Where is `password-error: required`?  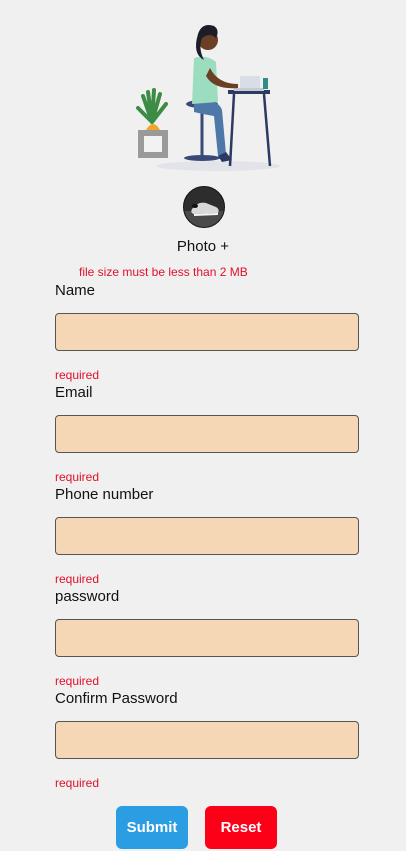 password-error: required is located at coordinates (77, 681).